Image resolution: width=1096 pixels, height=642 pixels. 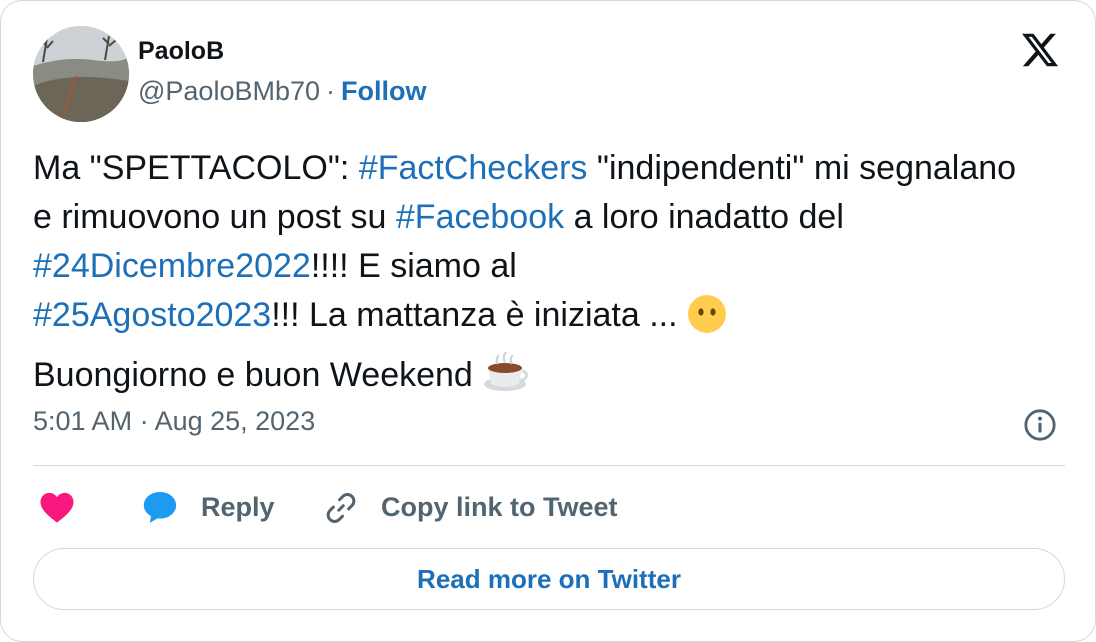 What do you see at coordinates (57, 507) in the screenshot?
I see `heart-icon` at bounding box center [57, 507].